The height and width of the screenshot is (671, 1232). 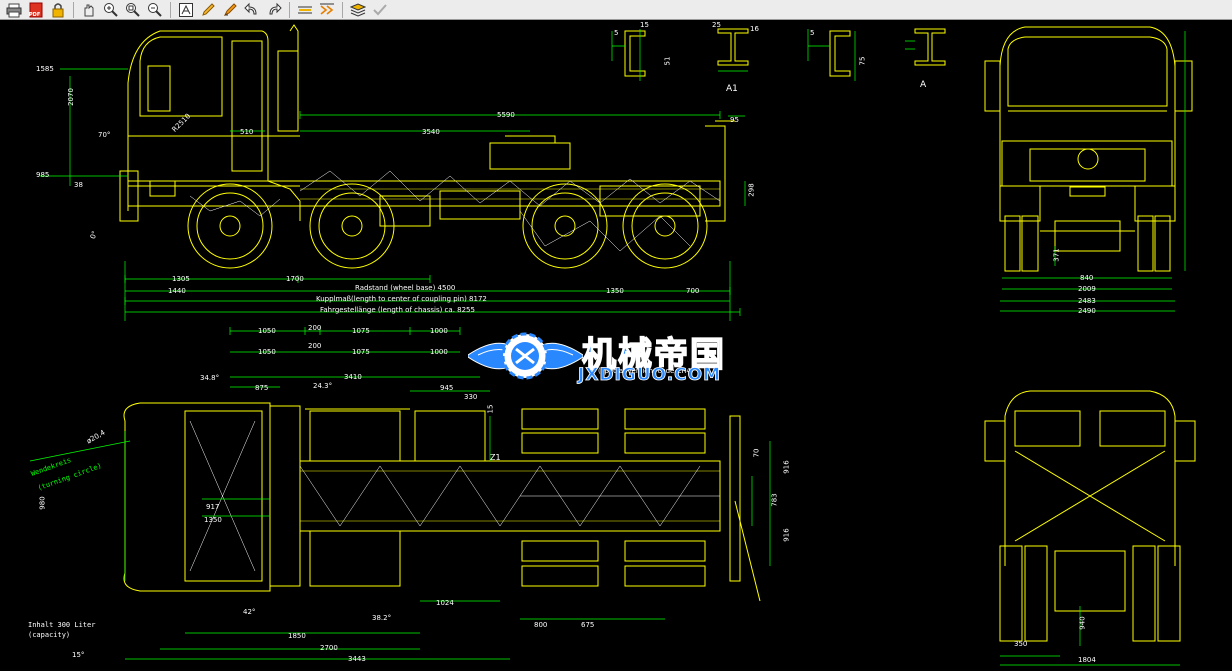 I want to click on dim-95: 95, so click(x=734, y=120).